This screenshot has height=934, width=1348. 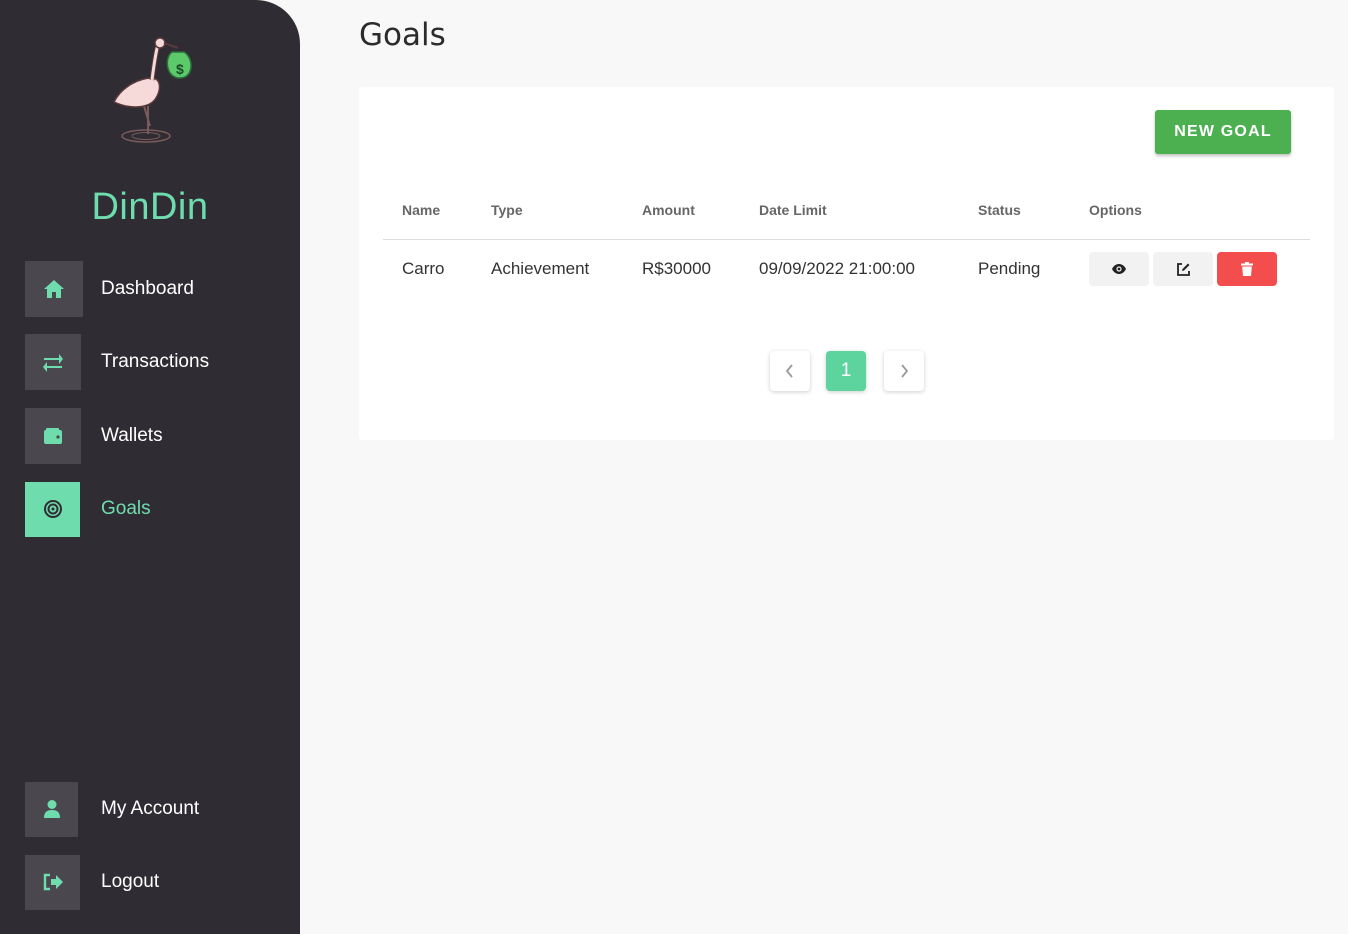 I want to click on sidebar-item-goals: Goals, so click(x=88, y=509).